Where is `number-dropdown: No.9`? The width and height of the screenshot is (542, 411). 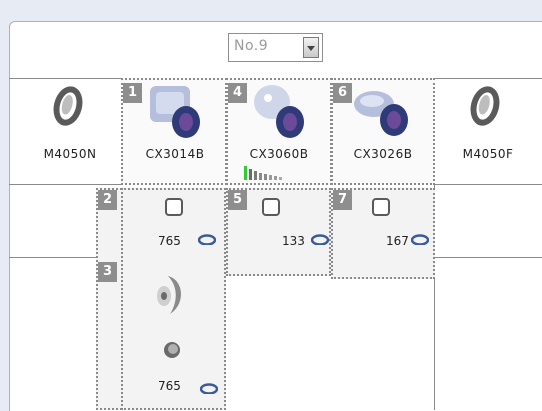 number-dropdown: No.9 is located at coordinates (275, 47).